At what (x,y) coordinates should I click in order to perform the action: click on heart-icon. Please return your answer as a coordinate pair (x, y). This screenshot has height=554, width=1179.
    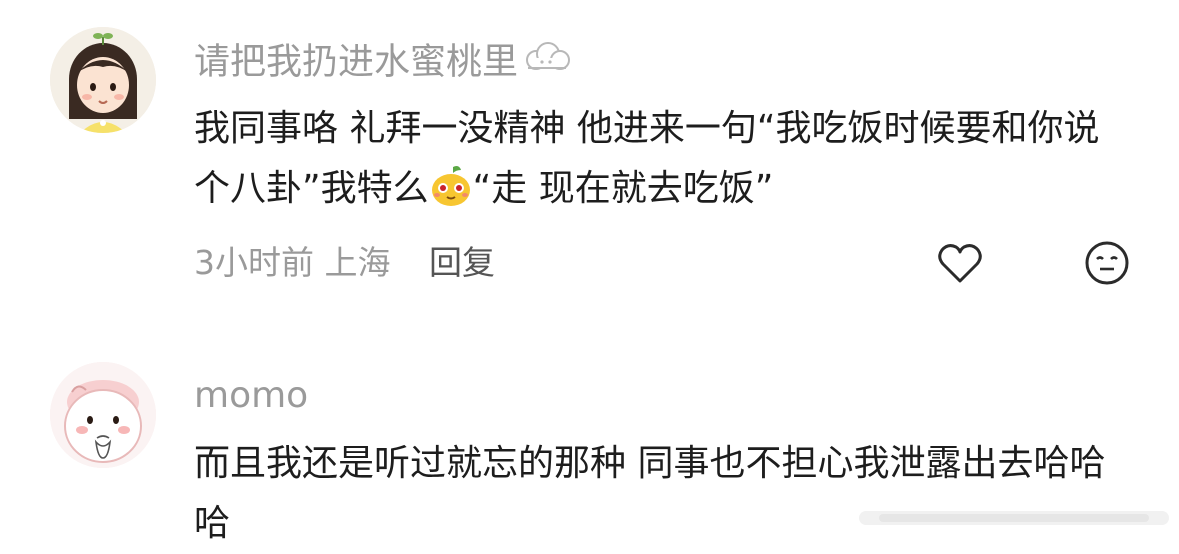
    Looking at the image, I should click on (960, 263).